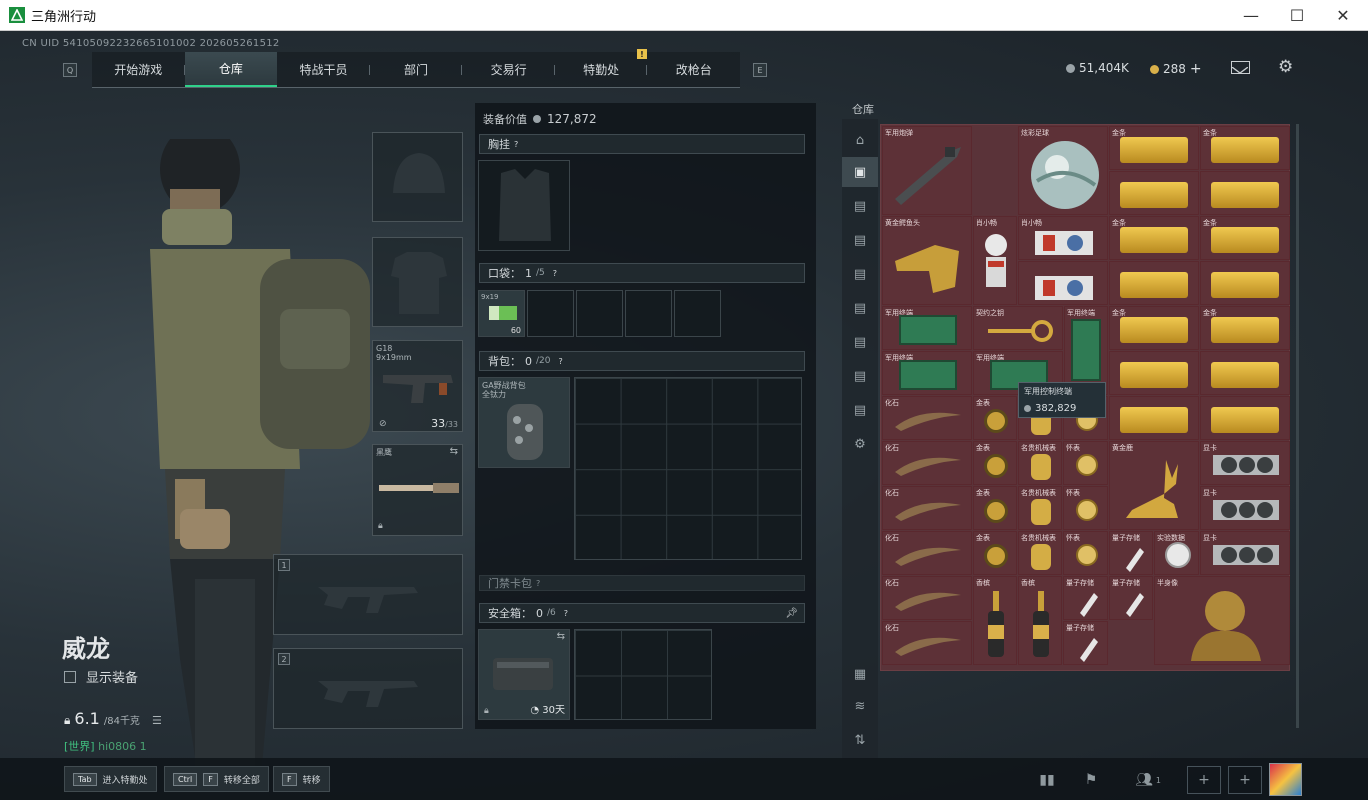  I want to click on sidebar-page-7-icon: ▤, so click(860, 376).